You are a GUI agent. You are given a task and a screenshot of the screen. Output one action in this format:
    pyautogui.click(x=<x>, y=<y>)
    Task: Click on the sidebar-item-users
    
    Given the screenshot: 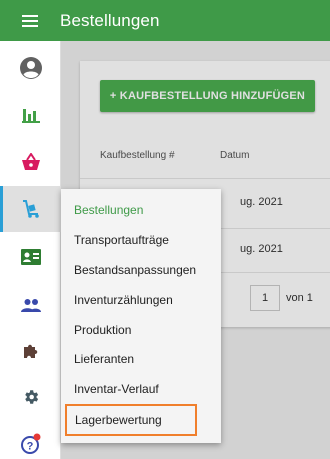 What is the action you would take?
    pyautogui.click(x=30, y=305)
    